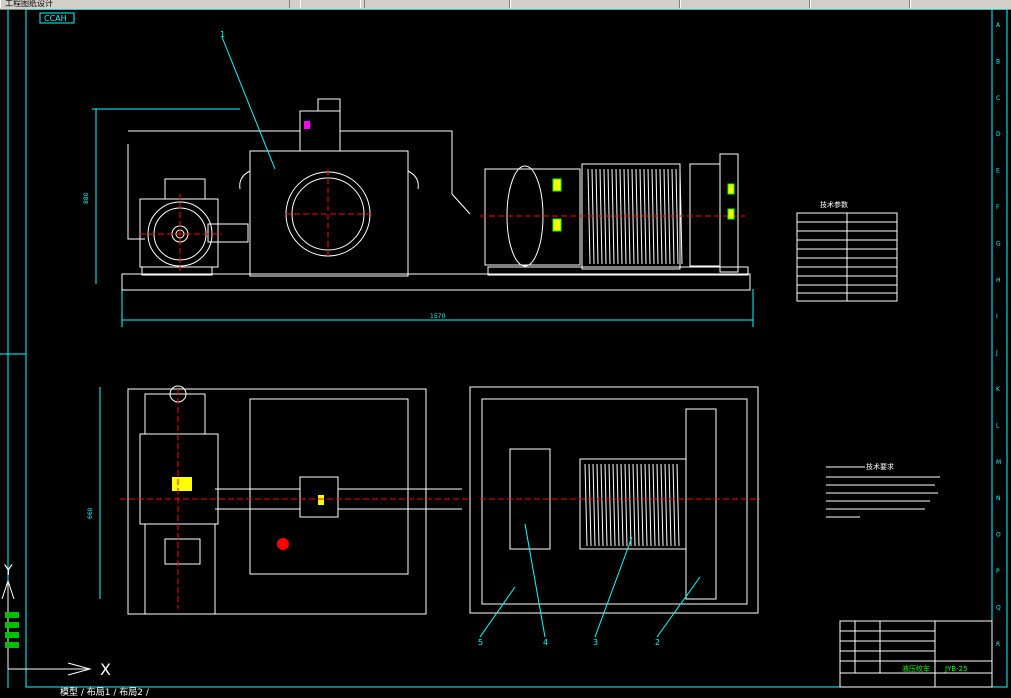 The image size is (1011, 698). I want to click on balloon-2: 2, so click(657, 642).